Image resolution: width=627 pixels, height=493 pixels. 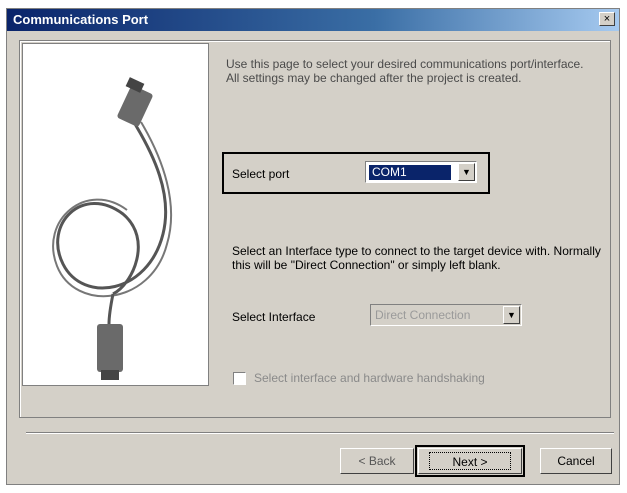 What do you see at coordinates (239, 378) in the screenshot?
I see `handshaking-checkbox` at bounding box center [239, 378].